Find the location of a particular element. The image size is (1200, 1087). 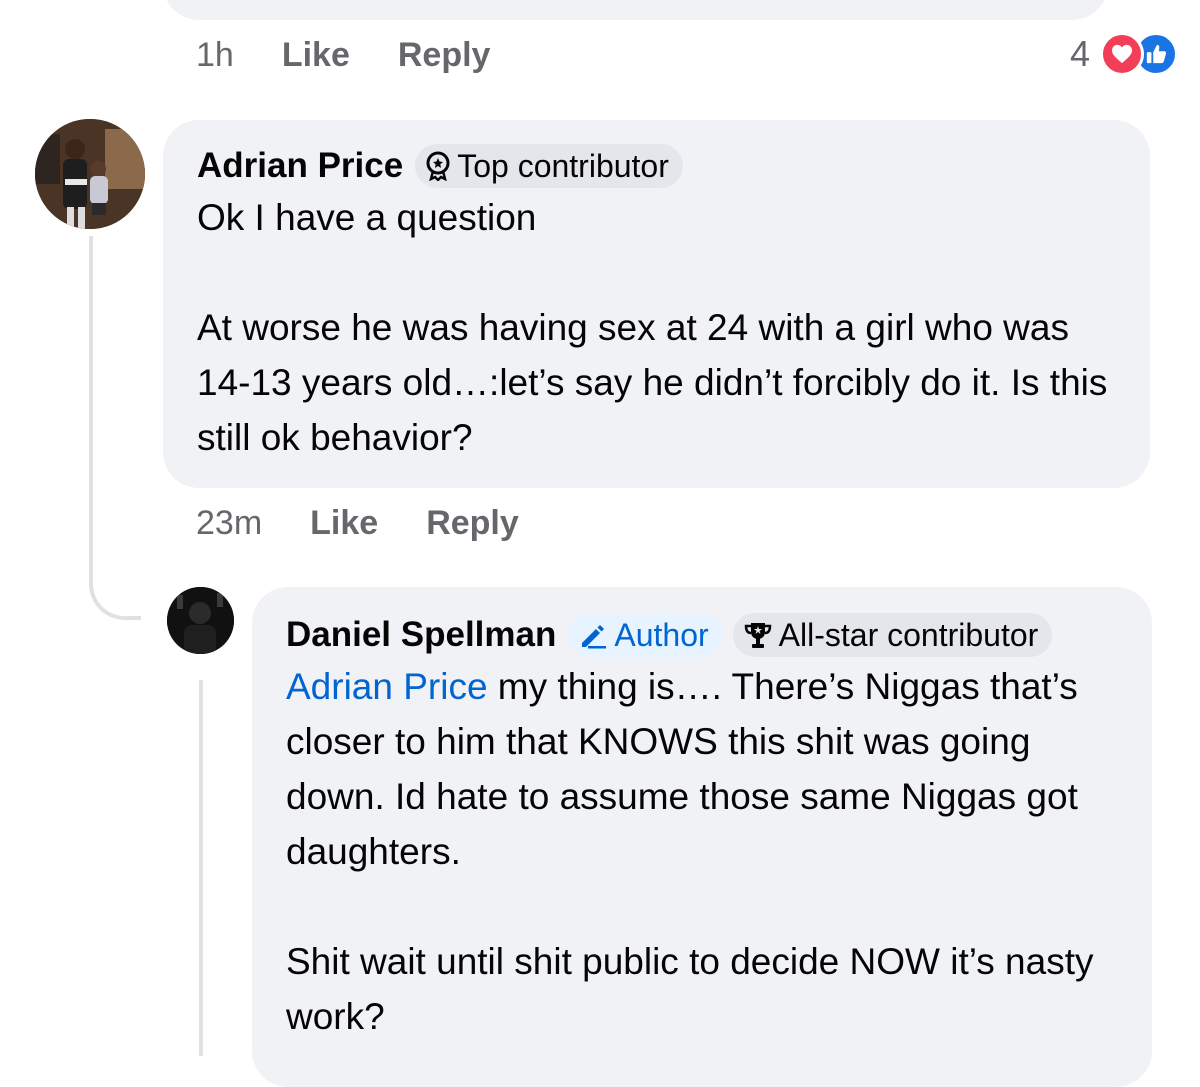

badge-label: All-star contributor is located at coordinates (908, 634).